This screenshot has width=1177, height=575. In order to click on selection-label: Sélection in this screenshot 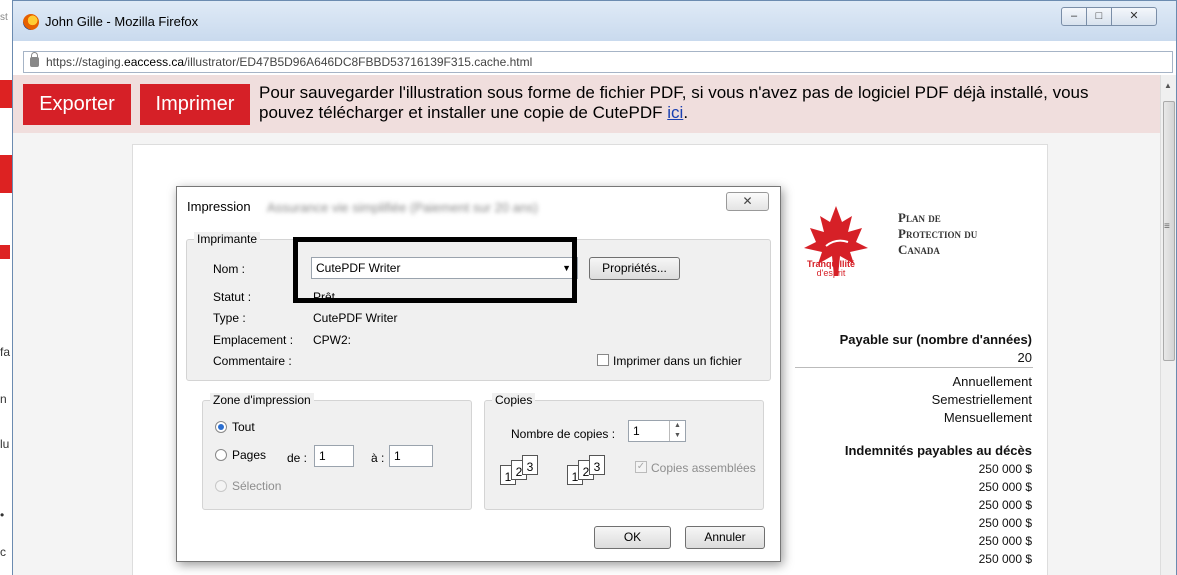, I will do `click(256, 486)`.